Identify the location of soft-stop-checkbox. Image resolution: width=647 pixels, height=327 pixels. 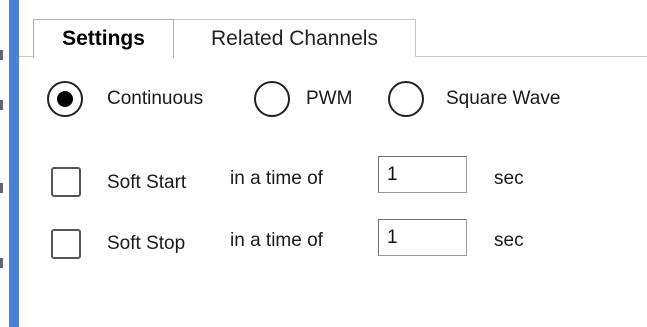
(66, 244).